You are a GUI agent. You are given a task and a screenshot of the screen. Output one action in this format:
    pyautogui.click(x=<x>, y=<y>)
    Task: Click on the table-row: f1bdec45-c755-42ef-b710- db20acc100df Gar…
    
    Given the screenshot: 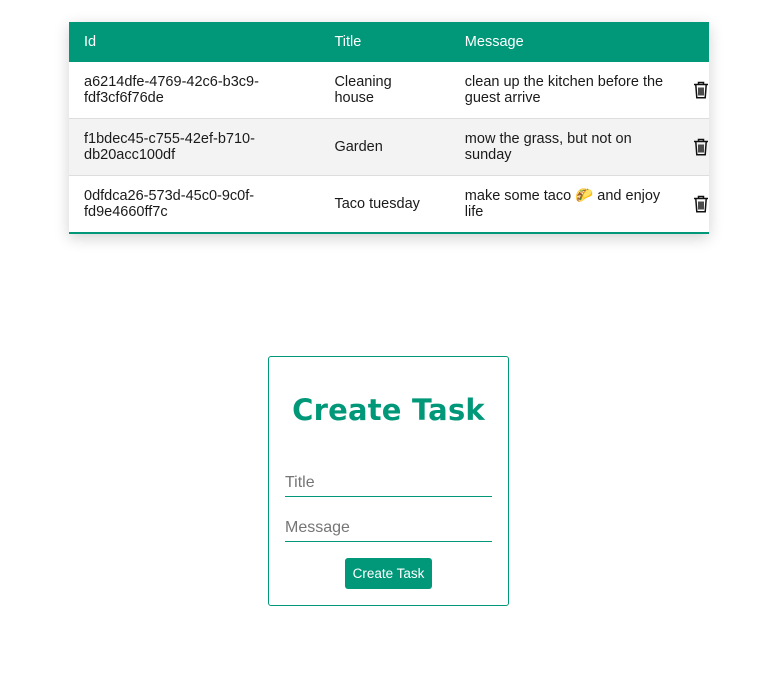 What is the action you would take?
    pyautogui.click(x=389, y=146)
    